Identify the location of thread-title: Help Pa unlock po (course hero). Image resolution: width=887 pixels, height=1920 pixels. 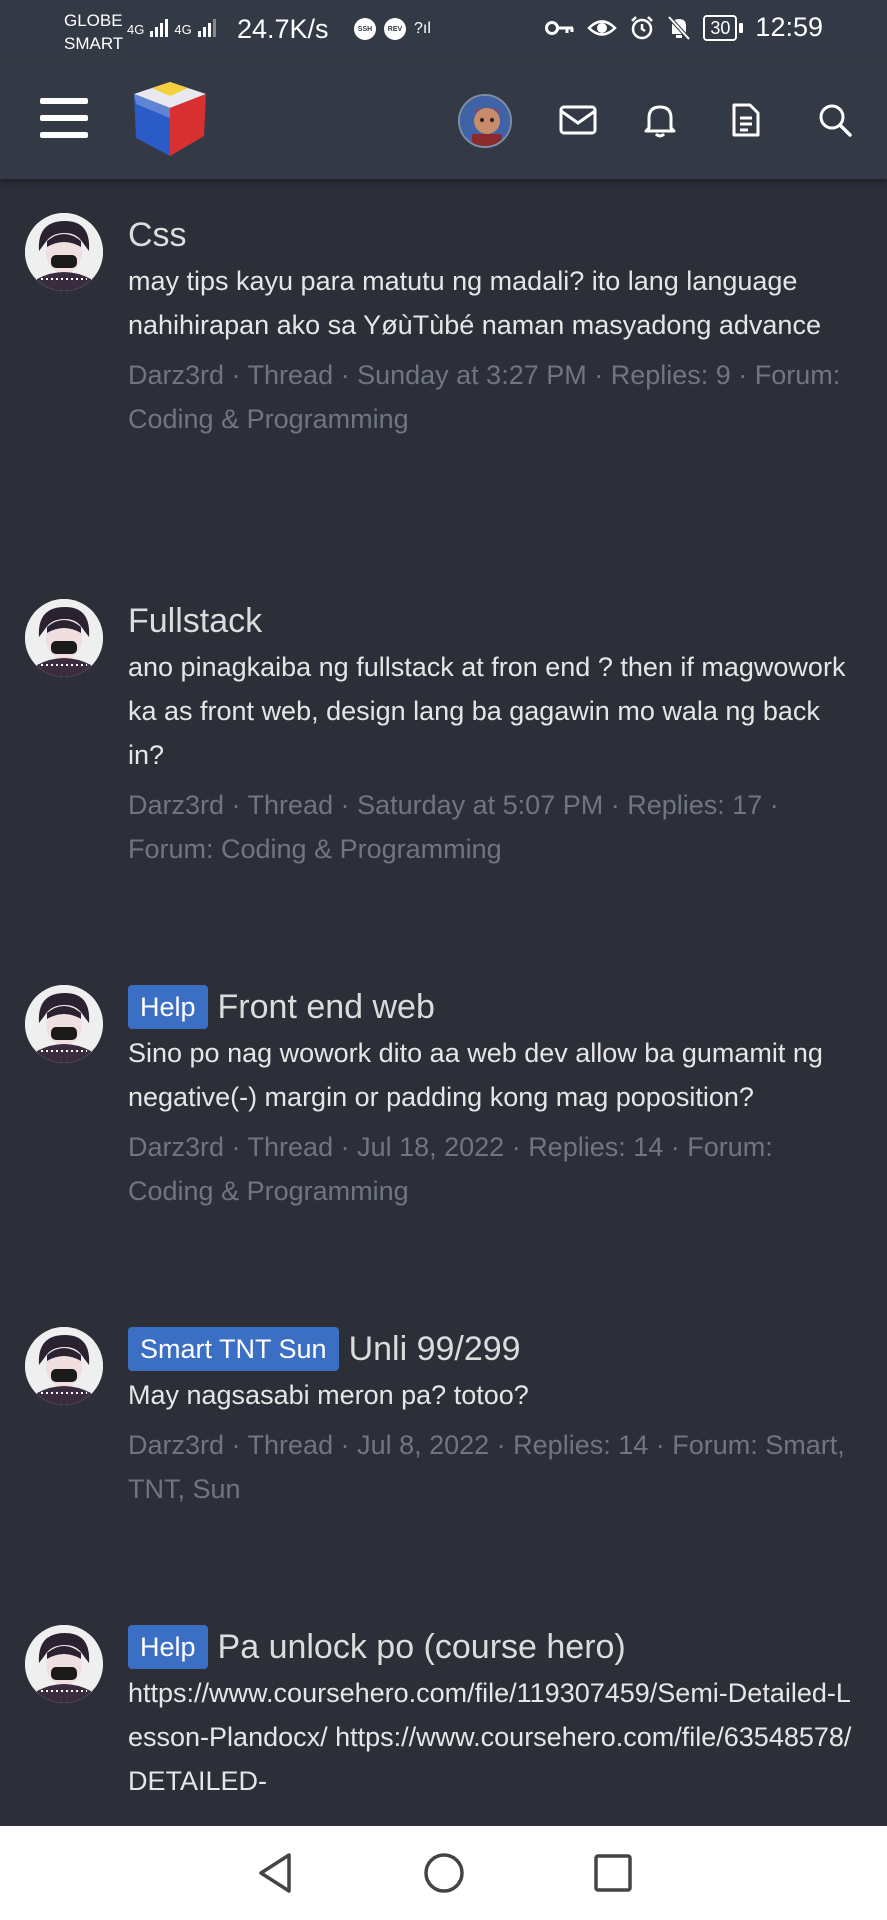
(494, 1647).